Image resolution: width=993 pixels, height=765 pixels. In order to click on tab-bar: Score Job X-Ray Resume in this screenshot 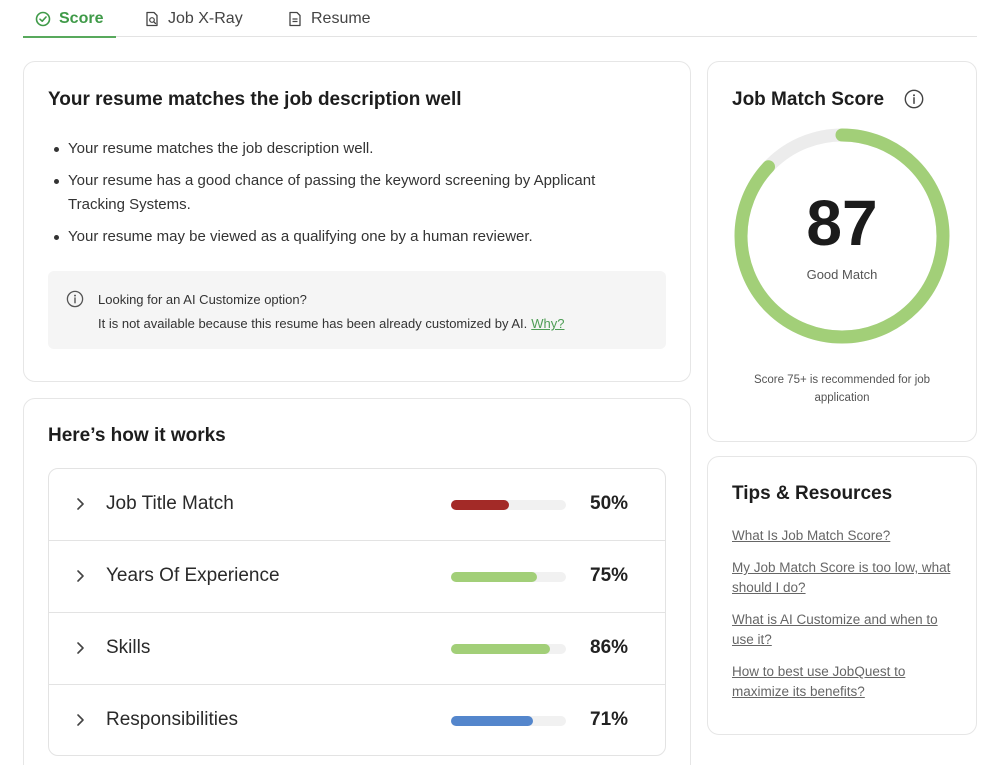, I will do `click(500, 19)`.